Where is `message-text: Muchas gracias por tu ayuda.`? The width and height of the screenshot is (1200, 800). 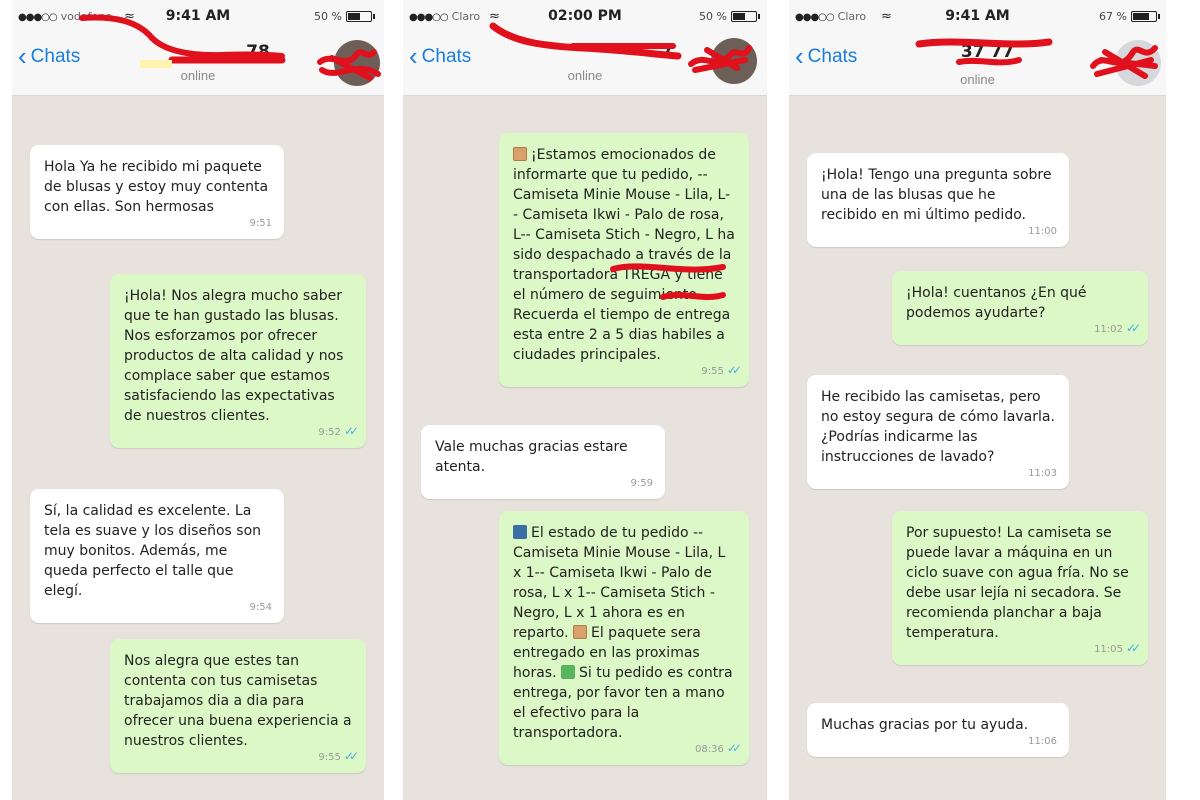 message-text: Muchas gracias por tu ayuda. is located at coordinates (925, 725).